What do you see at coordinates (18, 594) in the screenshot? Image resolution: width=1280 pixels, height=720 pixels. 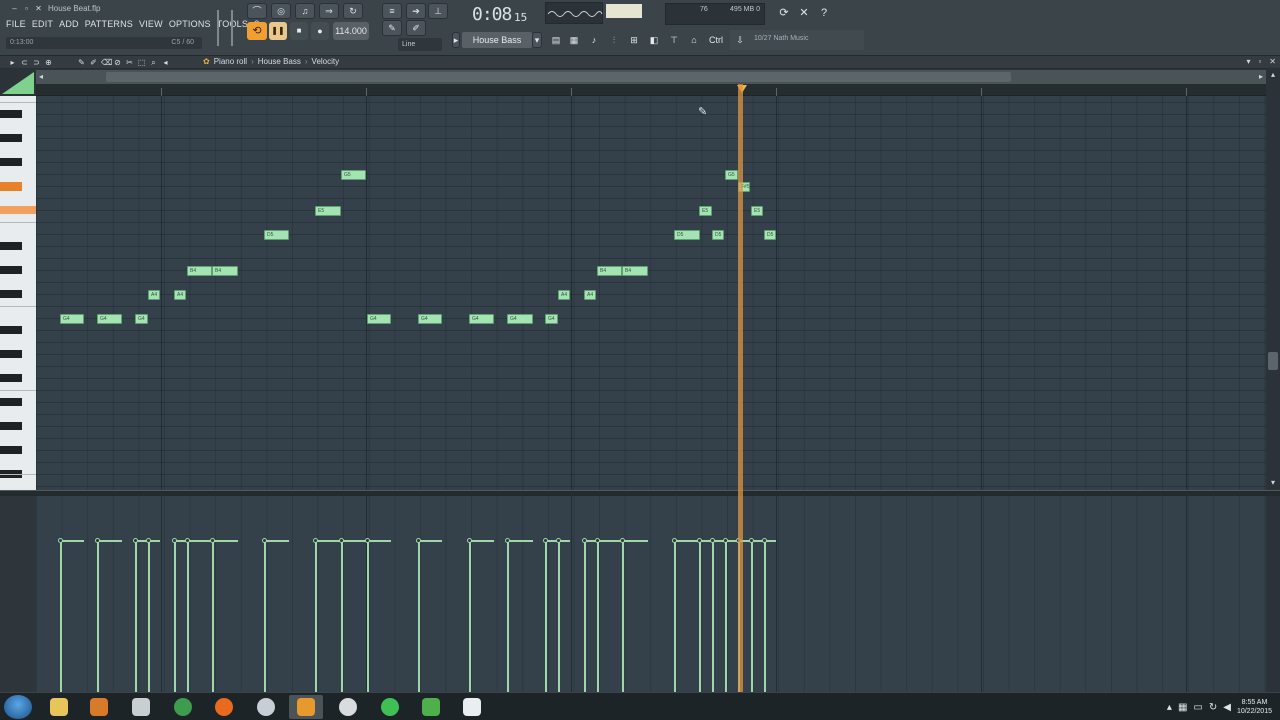 I see `event-editor-target` at bounding box center [18, 594].